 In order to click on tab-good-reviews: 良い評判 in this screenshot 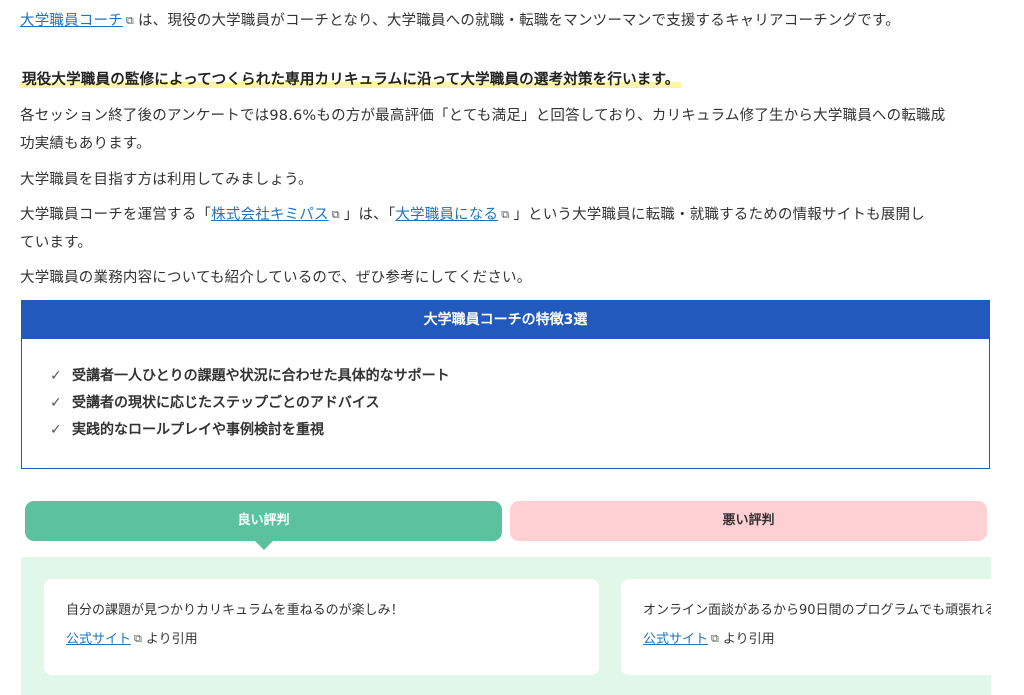, I will do `click(263, 525)`.